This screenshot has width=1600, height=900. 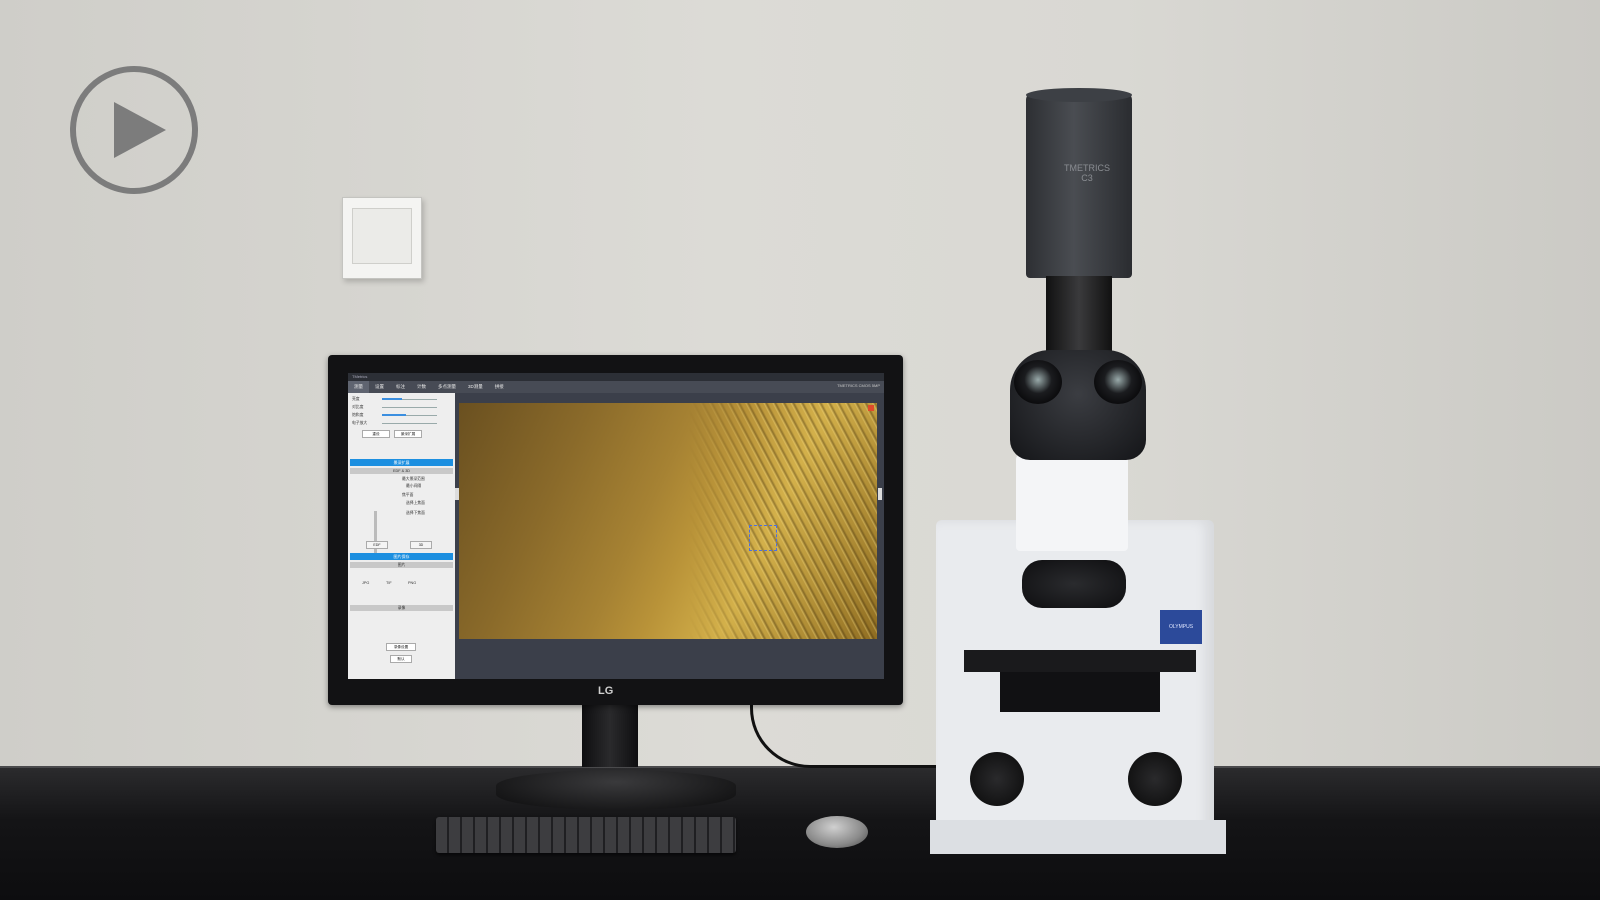 What do you see at coordinates (1080, 692) in the screenshot?
I see `stage-carrier` at bounding box center [1080, 692].